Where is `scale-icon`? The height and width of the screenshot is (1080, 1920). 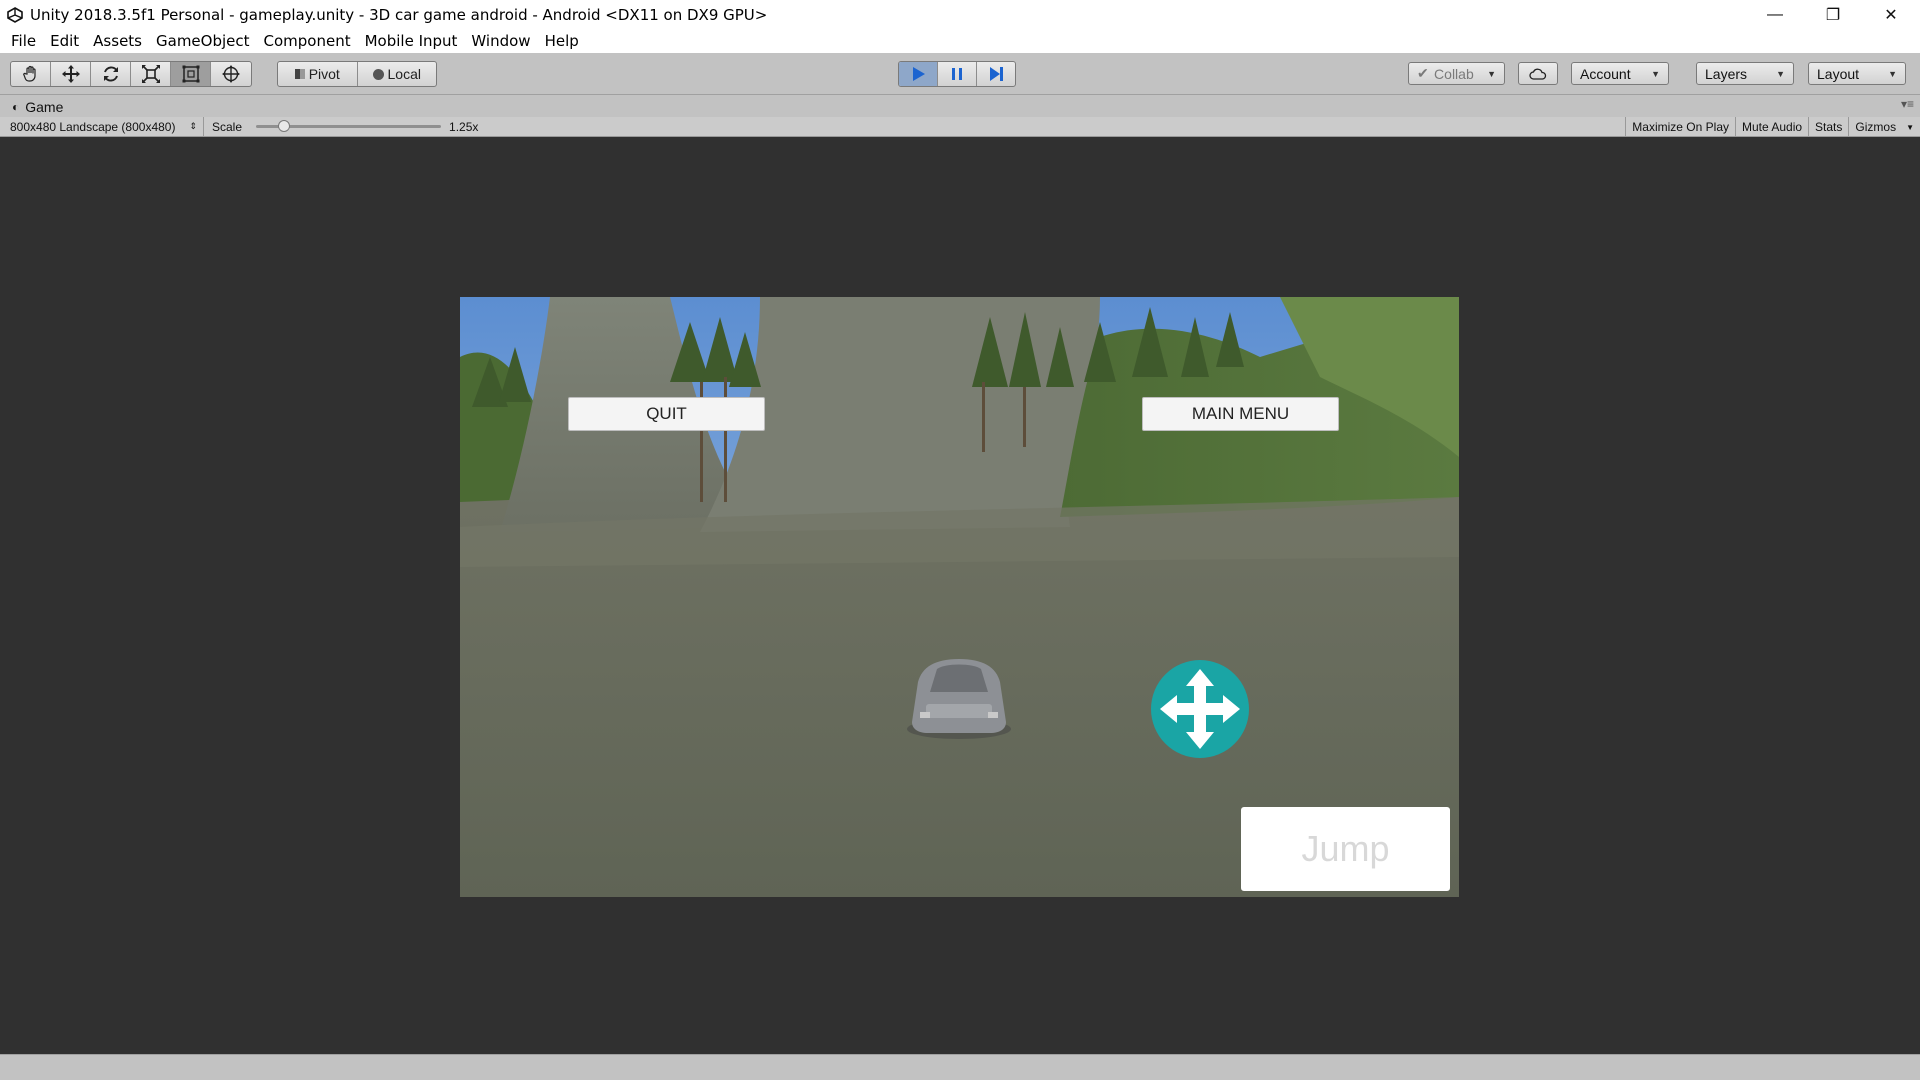
scale-icon is located at coordinates (150, 74).